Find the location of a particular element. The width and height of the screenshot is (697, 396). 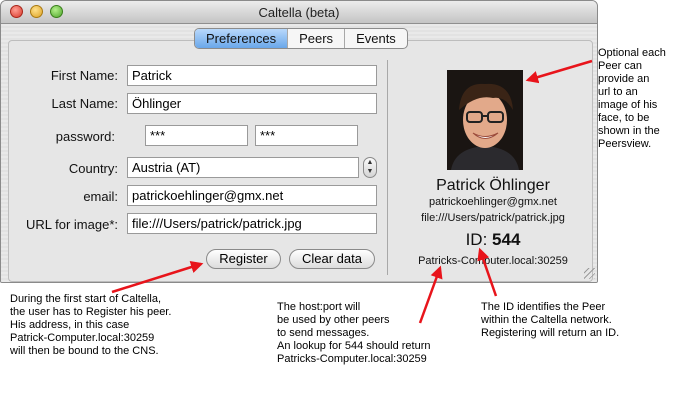

tab-peers: Peers is located at coordinates (315, 38).